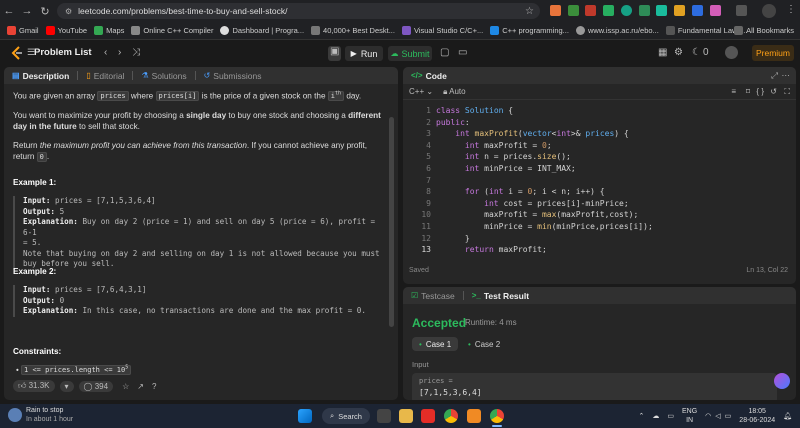 Image resolution: width=800 pixels, height=428 pixels. Describe the element at coordinates (433, 296) in the screenshot. I see `tab-testcase: ☑ Testcase` at that location.